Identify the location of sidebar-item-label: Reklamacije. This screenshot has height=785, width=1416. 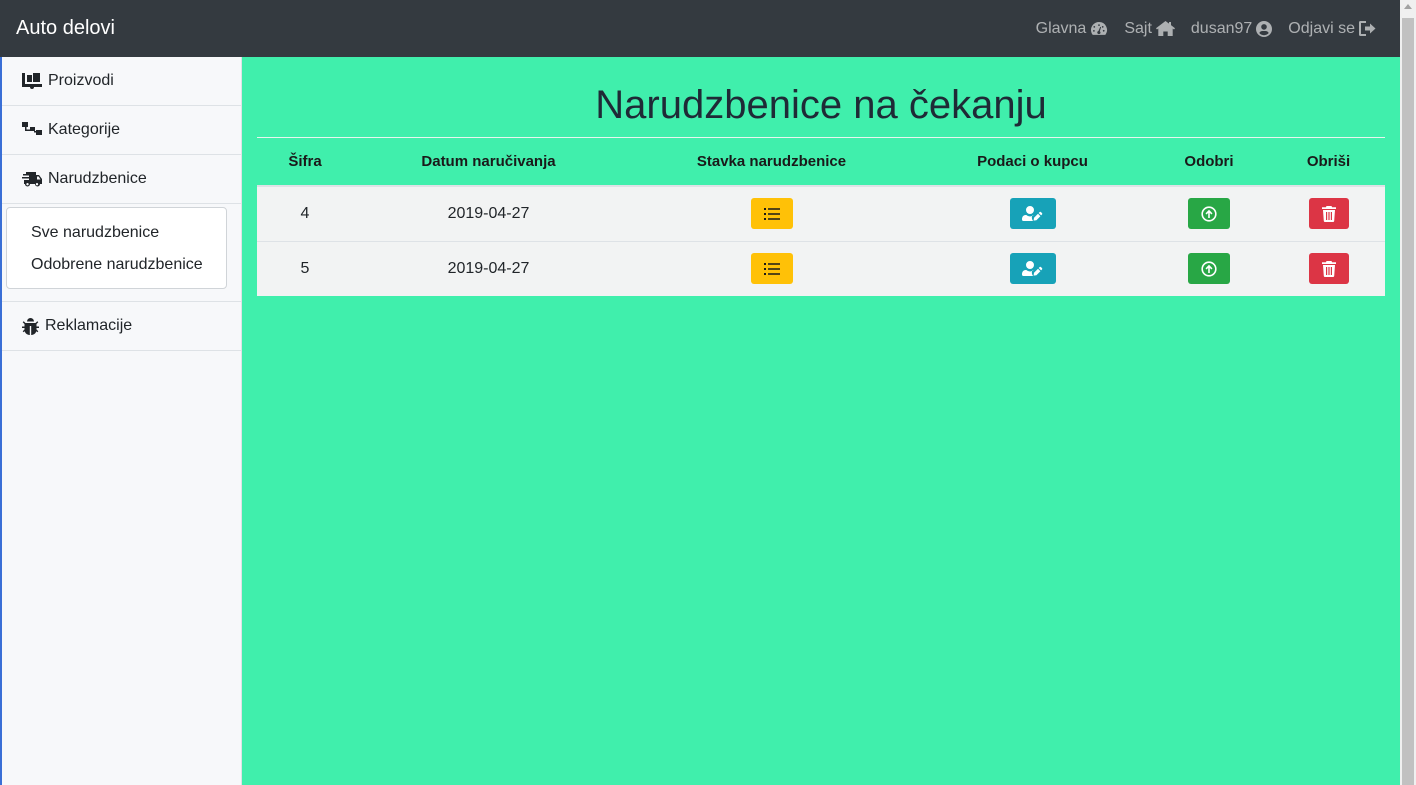
(89, 325).